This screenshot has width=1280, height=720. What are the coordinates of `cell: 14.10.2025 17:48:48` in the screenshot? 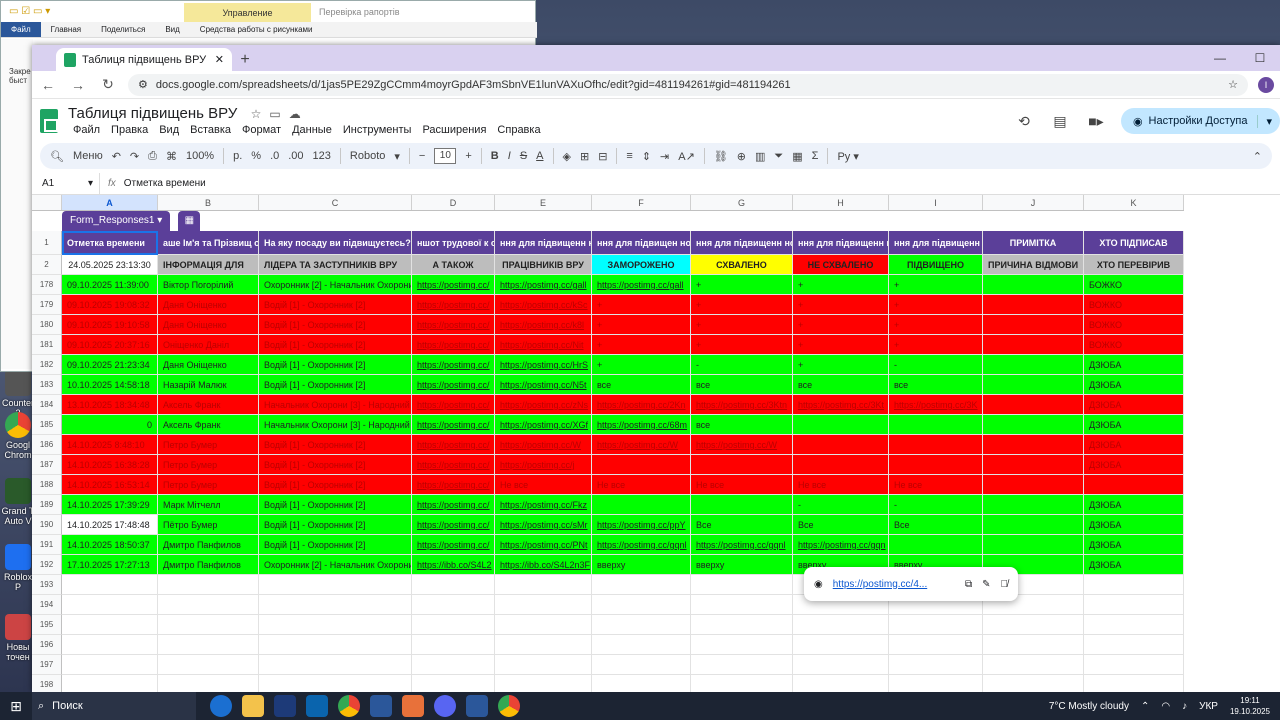 It's located at (110, 525).